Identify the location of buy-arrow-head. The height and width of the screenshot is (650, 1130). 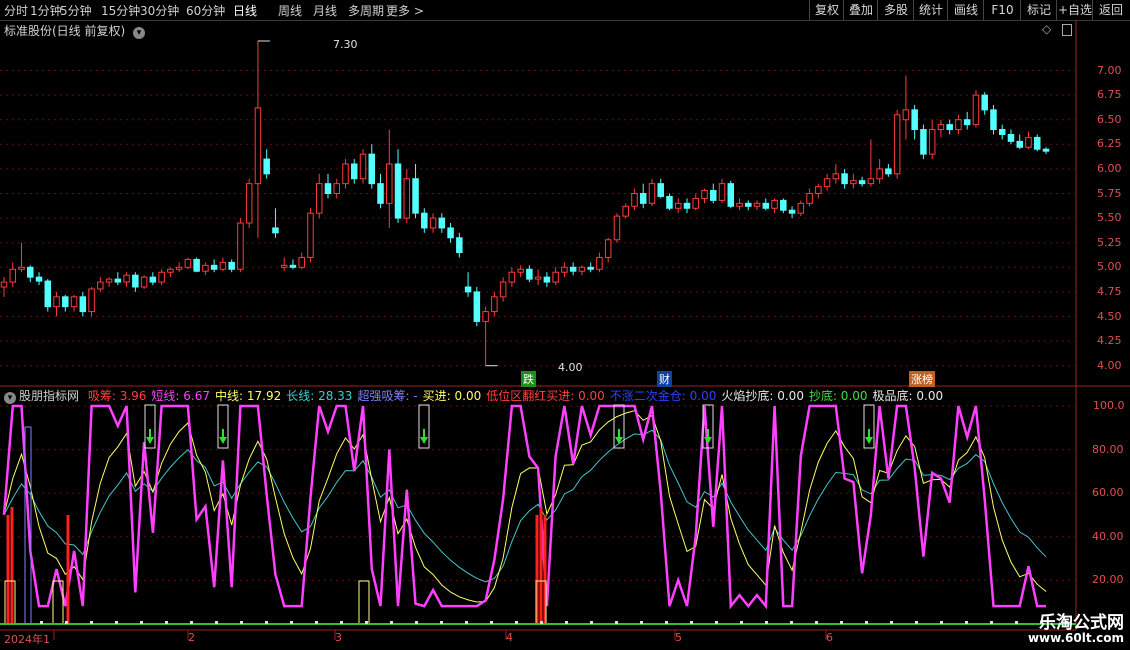
(424, 440).